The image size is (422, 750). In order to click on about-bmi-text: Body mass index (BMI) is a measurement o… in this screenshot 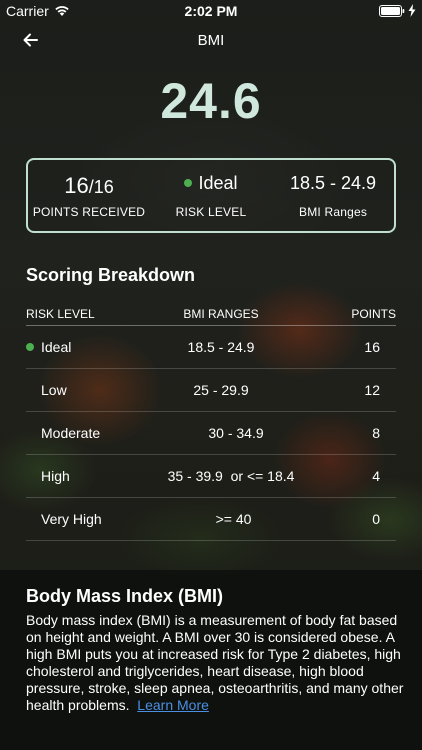, I will do `click(215, 663)`.